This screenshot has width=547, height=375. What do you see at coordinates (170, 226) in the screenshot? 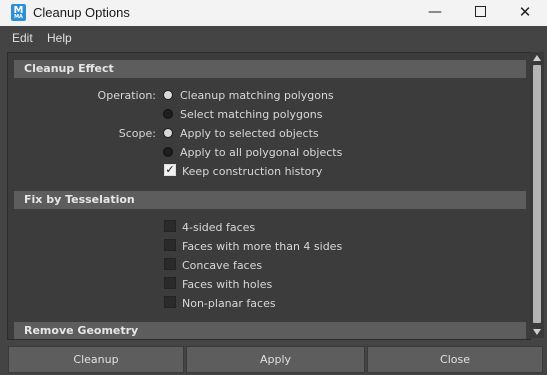
I see `checkbox-4-sided-faces` at bounding box center [170, 226].